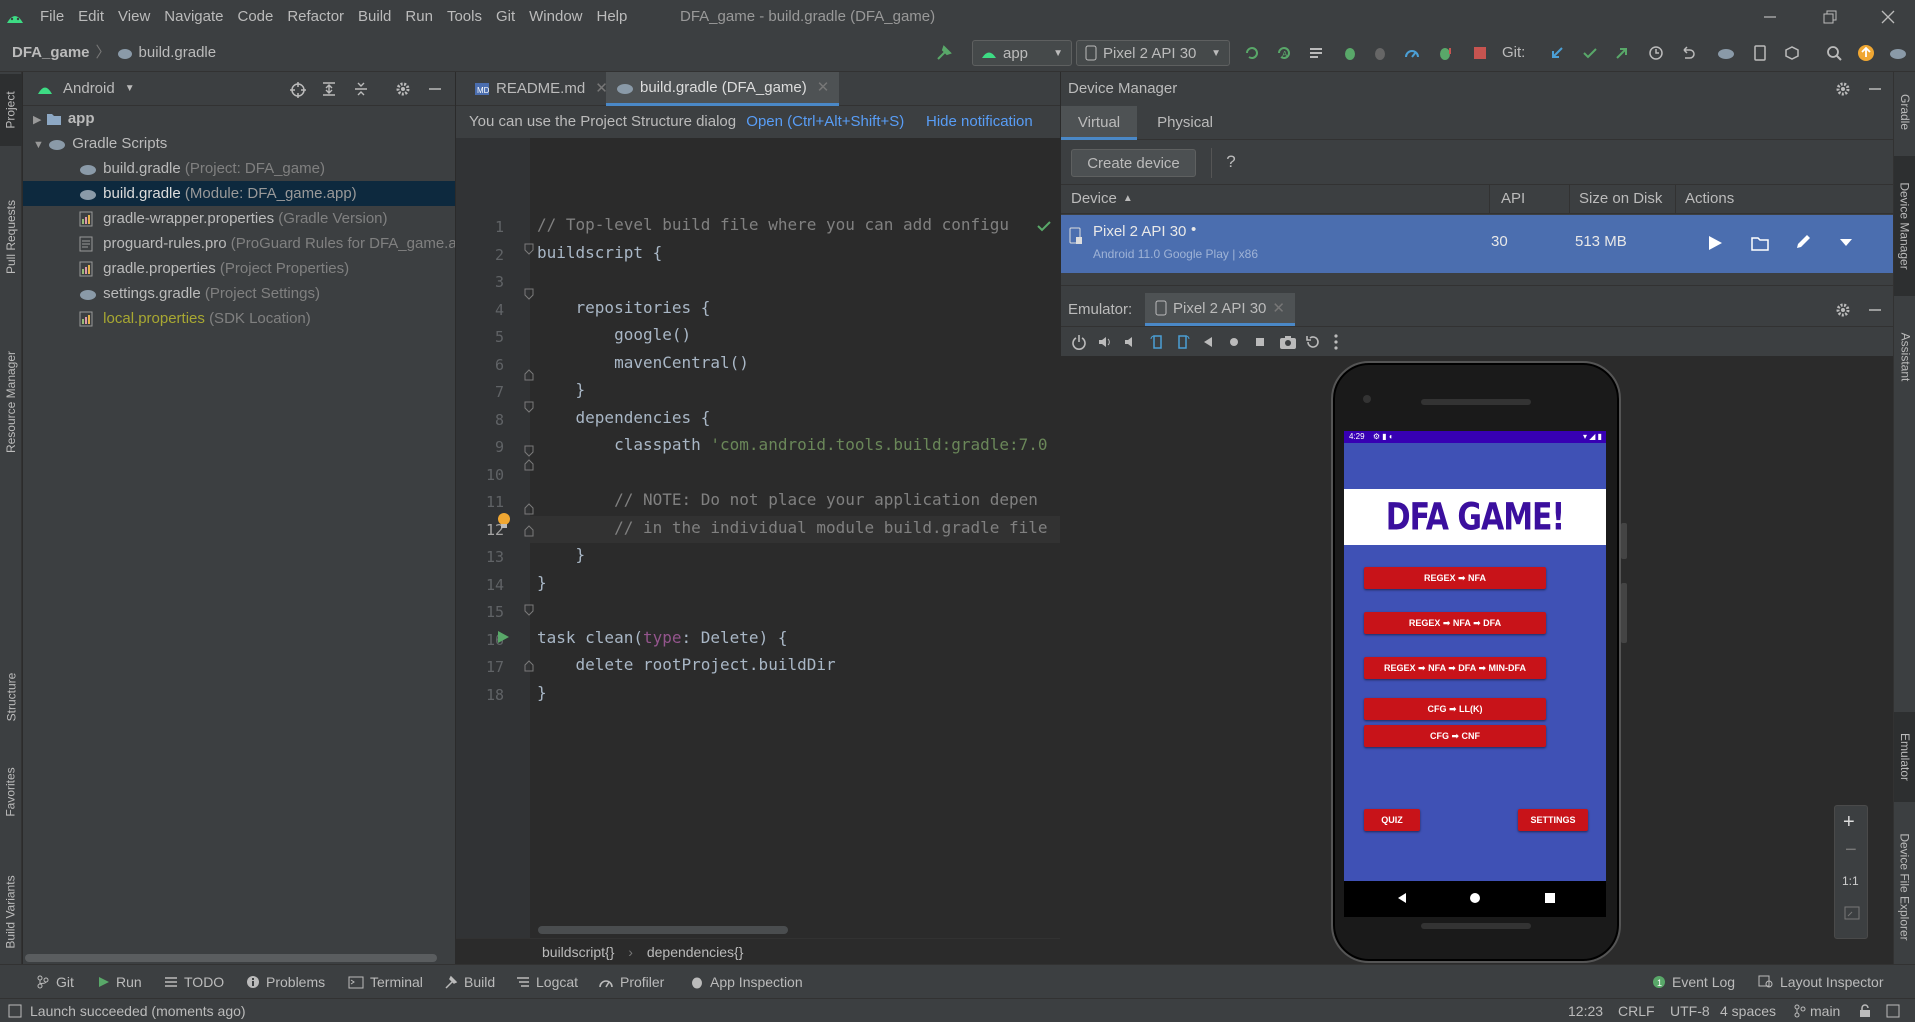 The width and height of the screenshot is (1915, 1022). Describe the element at coordinates (1234, 342) in the screenshot. I see `home-icon` at that location.